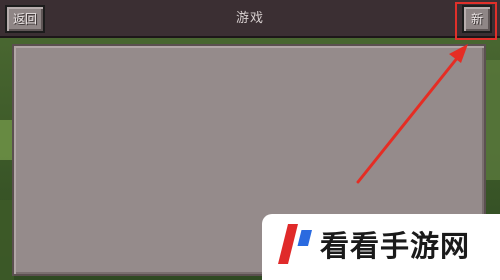  Describe the element at coordinates (395, 246) in the screenshot. I see `watermark-text: 看看手游网` at that location.